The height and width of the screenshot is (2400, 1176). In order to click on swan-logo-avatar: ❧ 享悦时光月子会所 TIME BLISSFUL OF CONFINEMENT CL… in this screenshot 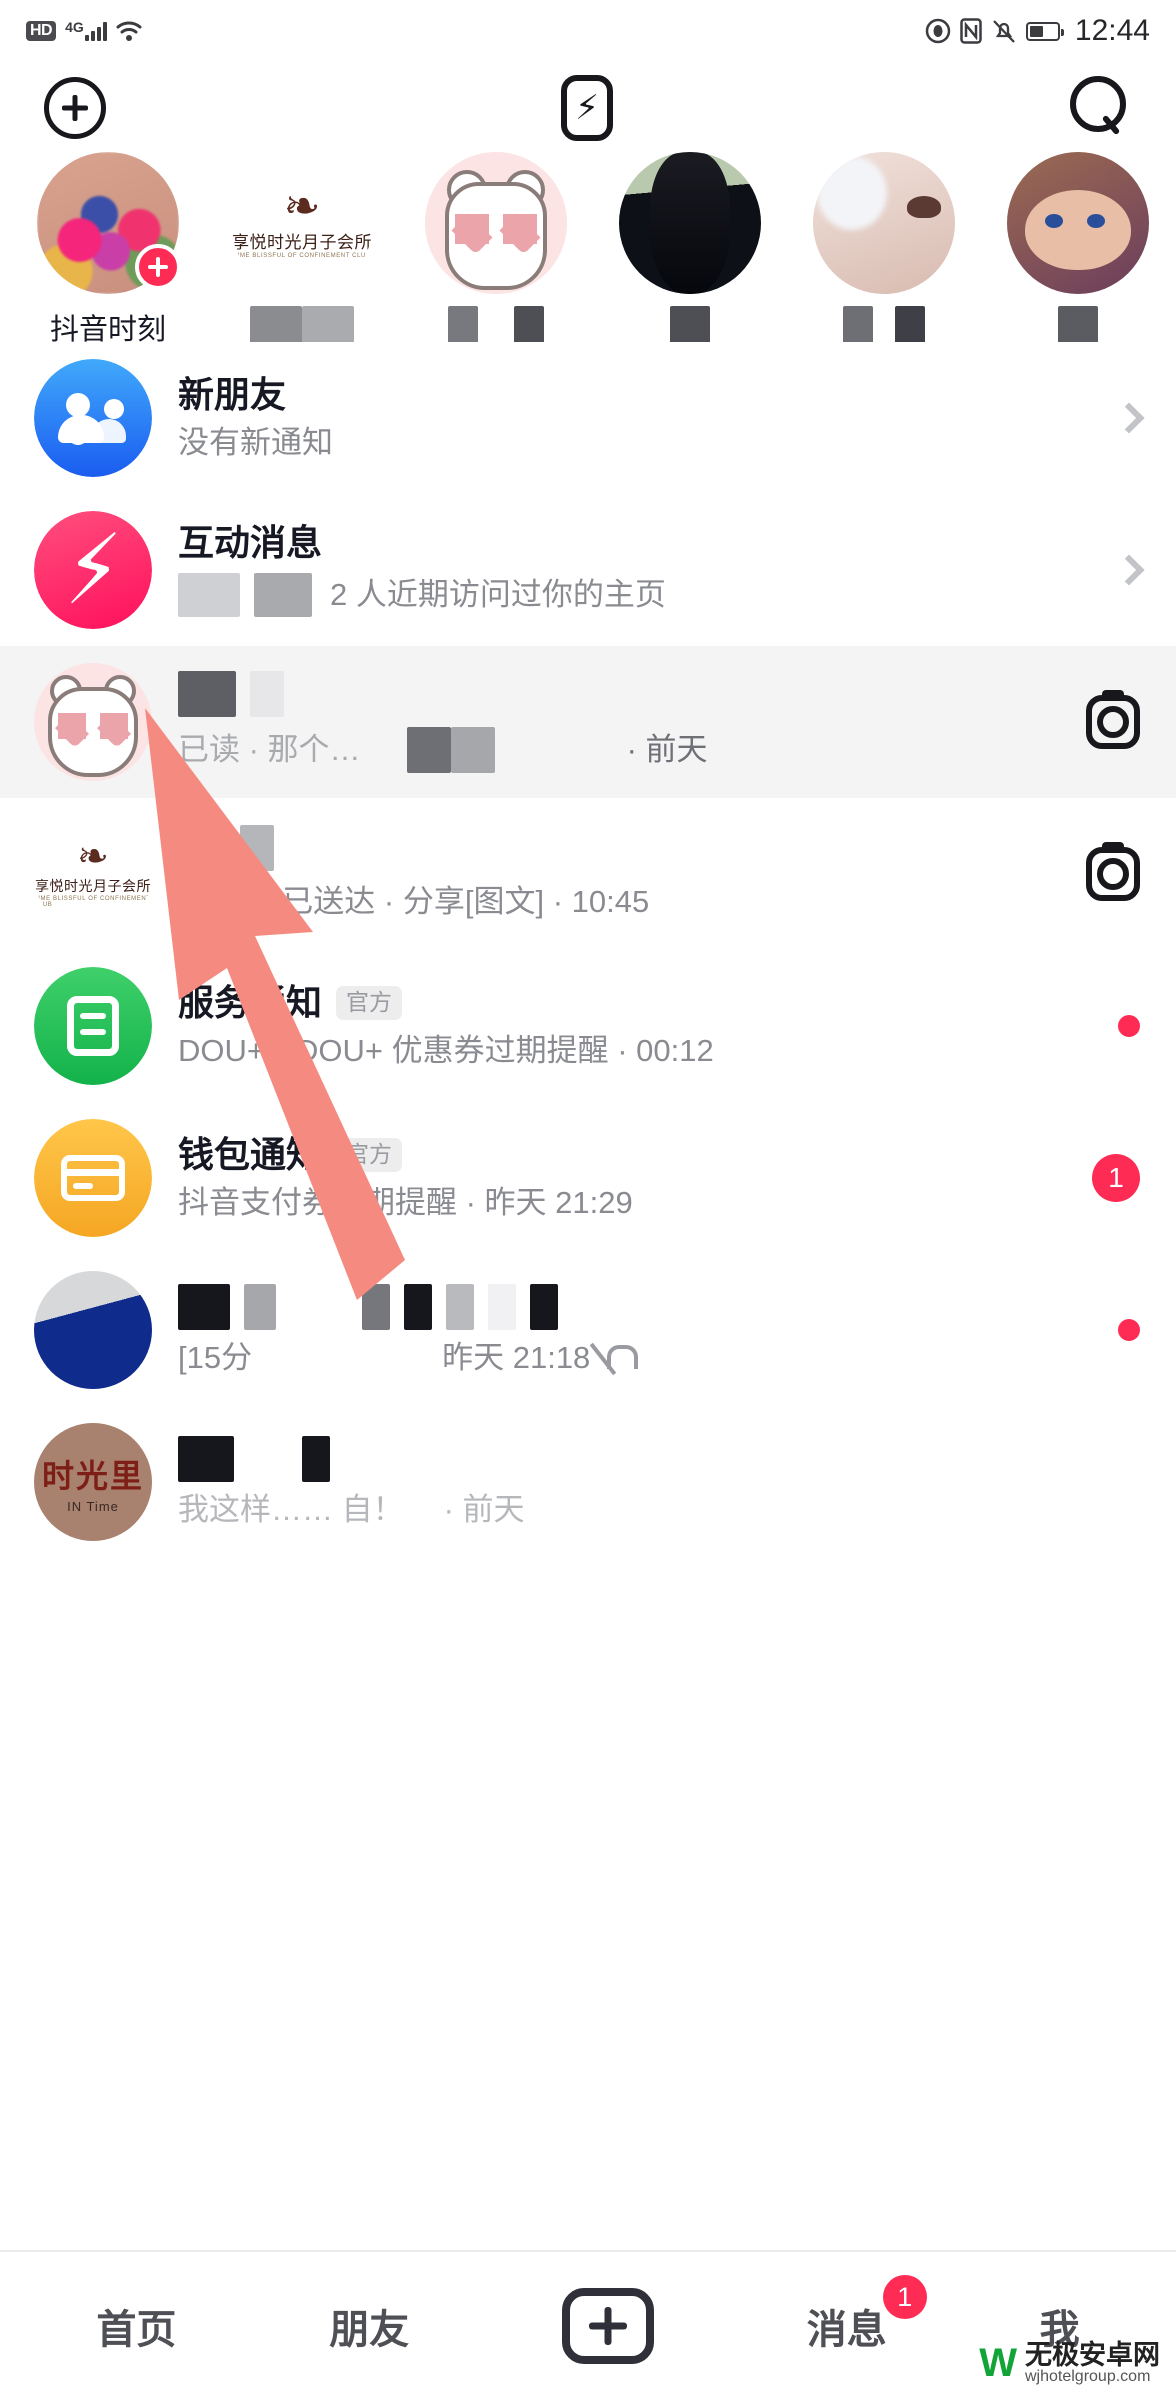, I will do `click(302, 223)`.